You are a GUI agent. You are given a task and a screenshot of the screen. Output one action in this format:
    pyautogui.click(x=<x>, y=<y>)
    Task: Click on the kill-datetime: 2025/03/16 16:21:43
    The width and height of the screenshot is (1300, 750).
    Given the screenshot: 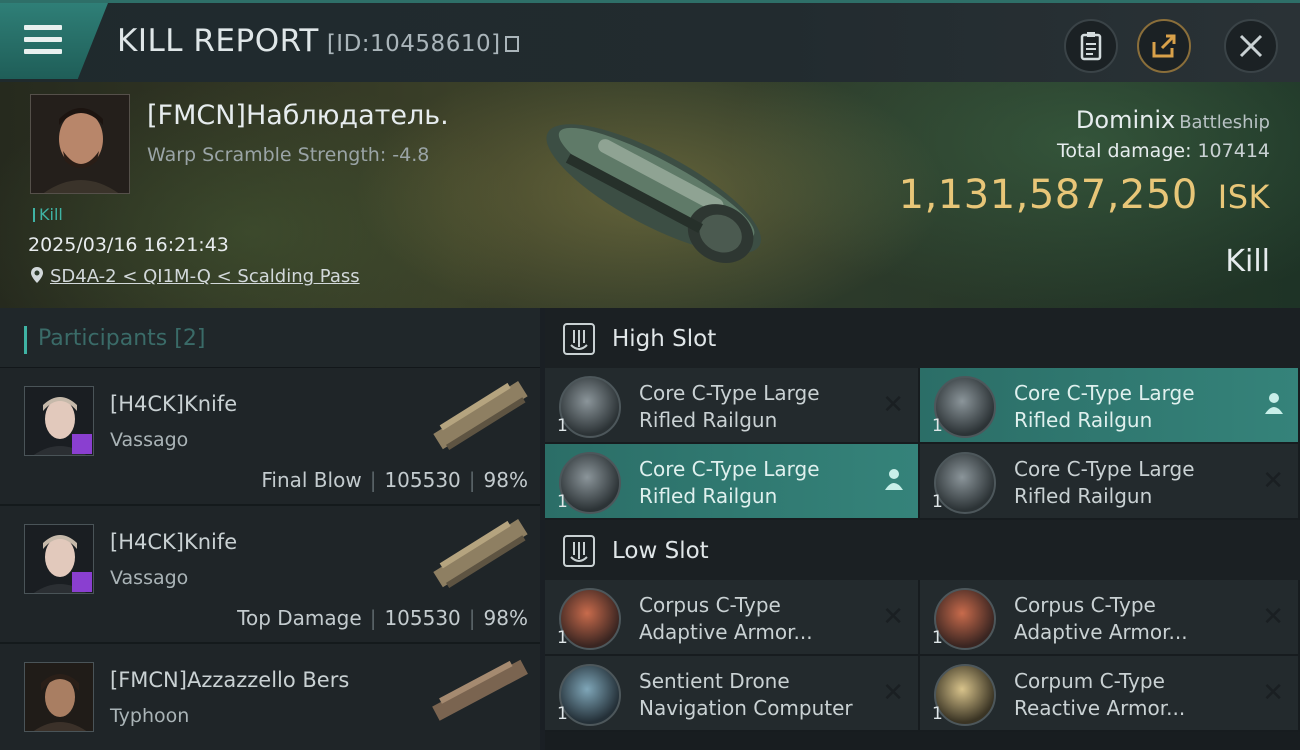 What is the action you would take?
    pyautogui.click(x=128, y=245)
    